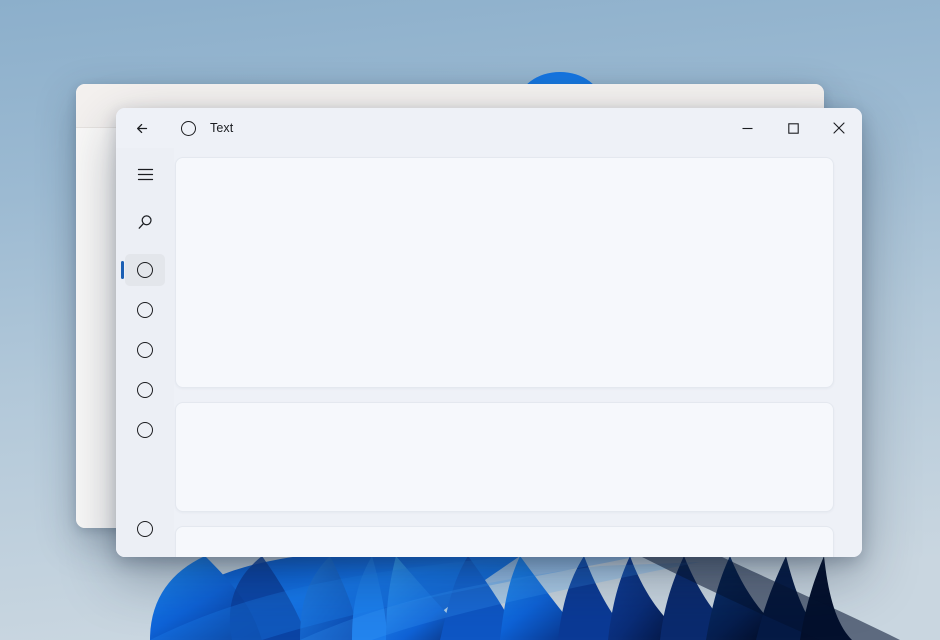 Image resolution: width=940 pixels, height=640 pixels. I want to click on app-icon, so click(188, 128).